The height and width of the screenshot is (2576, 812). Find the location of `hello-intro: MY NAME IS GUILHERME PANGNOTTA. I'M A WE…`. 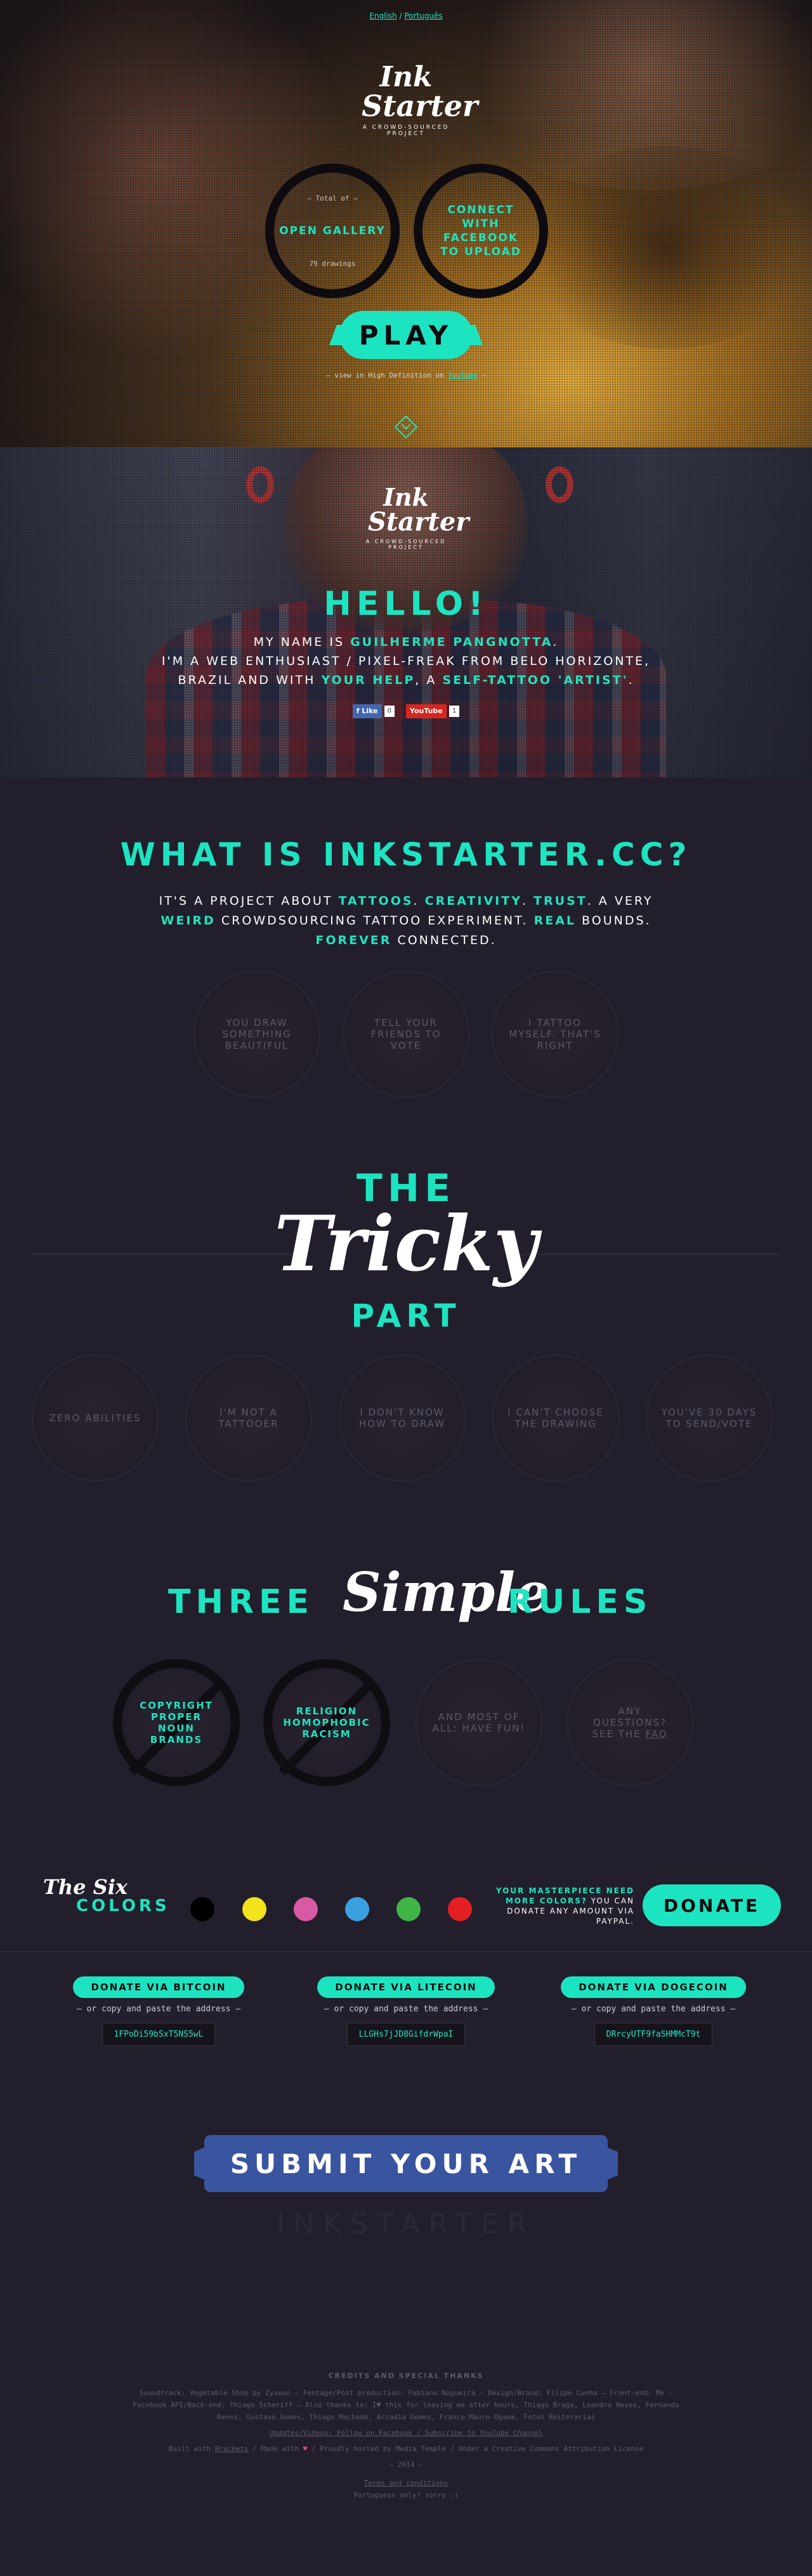

hello-intro: MY NAME IS GUILHERME PANGNOTTA. I'M A WE… is located at coordinates (406, 661).